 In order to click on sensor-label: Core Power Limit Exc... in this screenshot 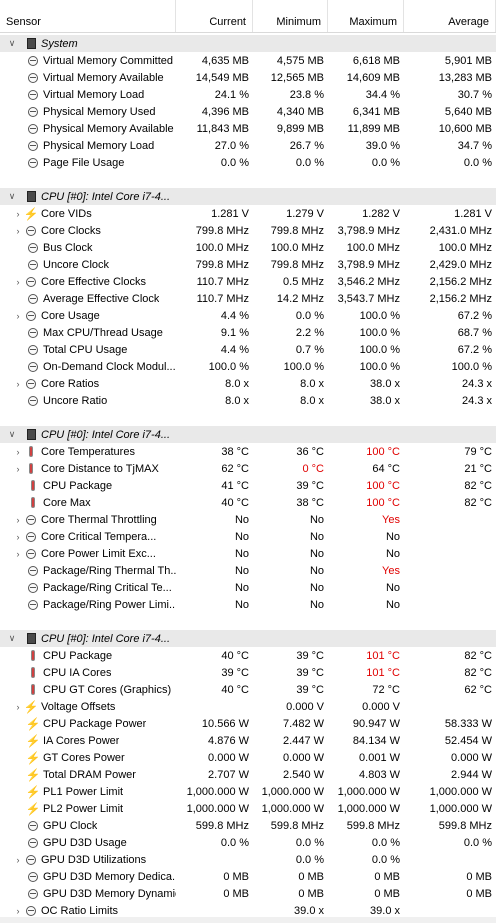, I will do `click(98, 553)`.